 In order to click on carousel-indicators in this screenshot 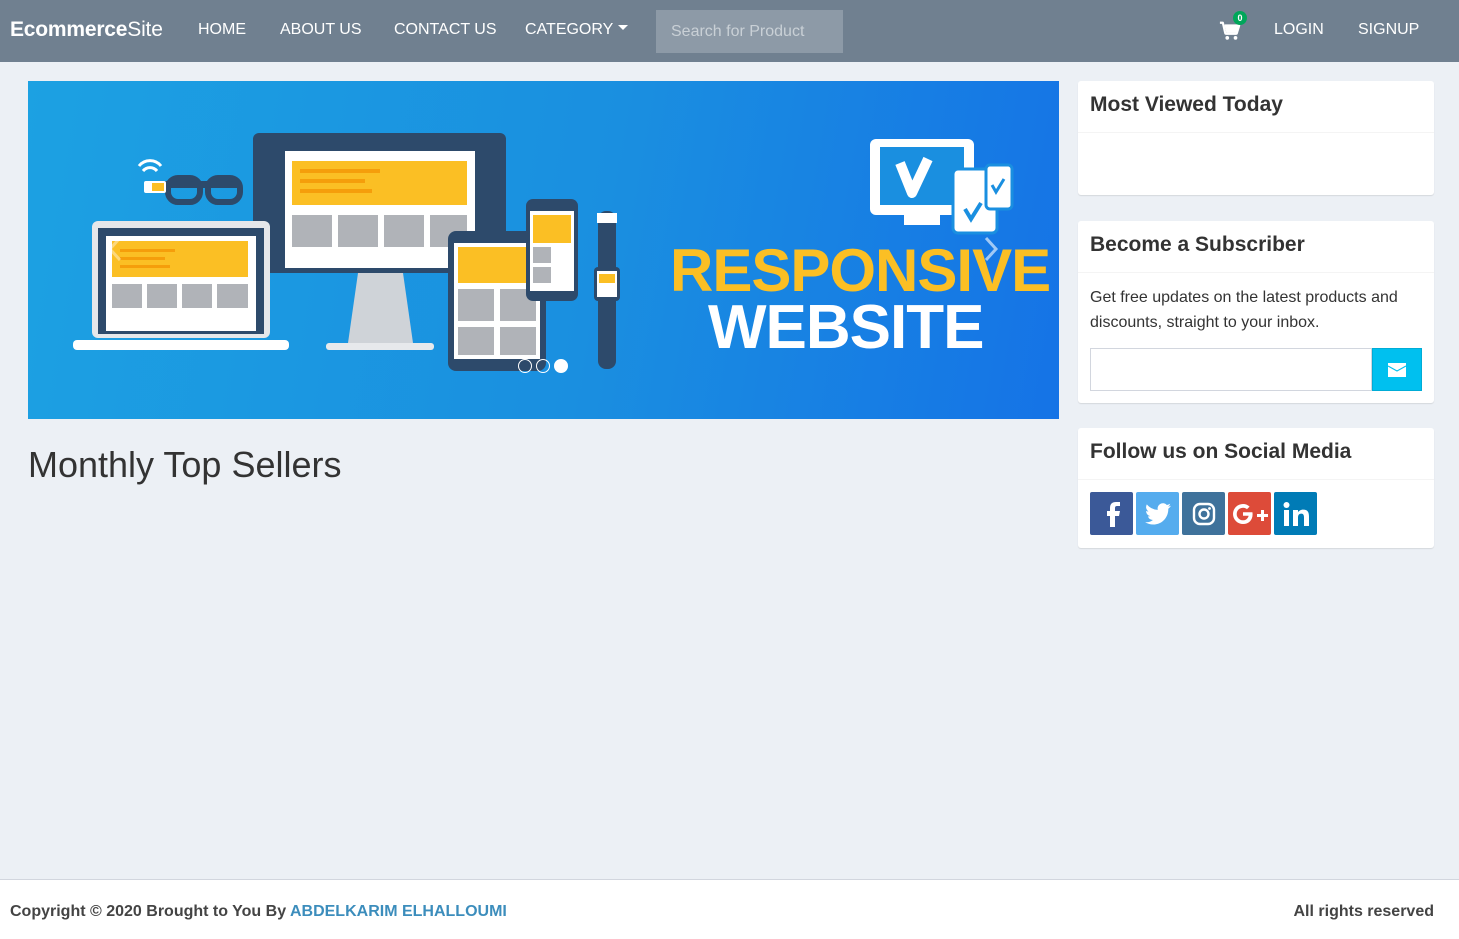, I will do `click(543, 366)`.